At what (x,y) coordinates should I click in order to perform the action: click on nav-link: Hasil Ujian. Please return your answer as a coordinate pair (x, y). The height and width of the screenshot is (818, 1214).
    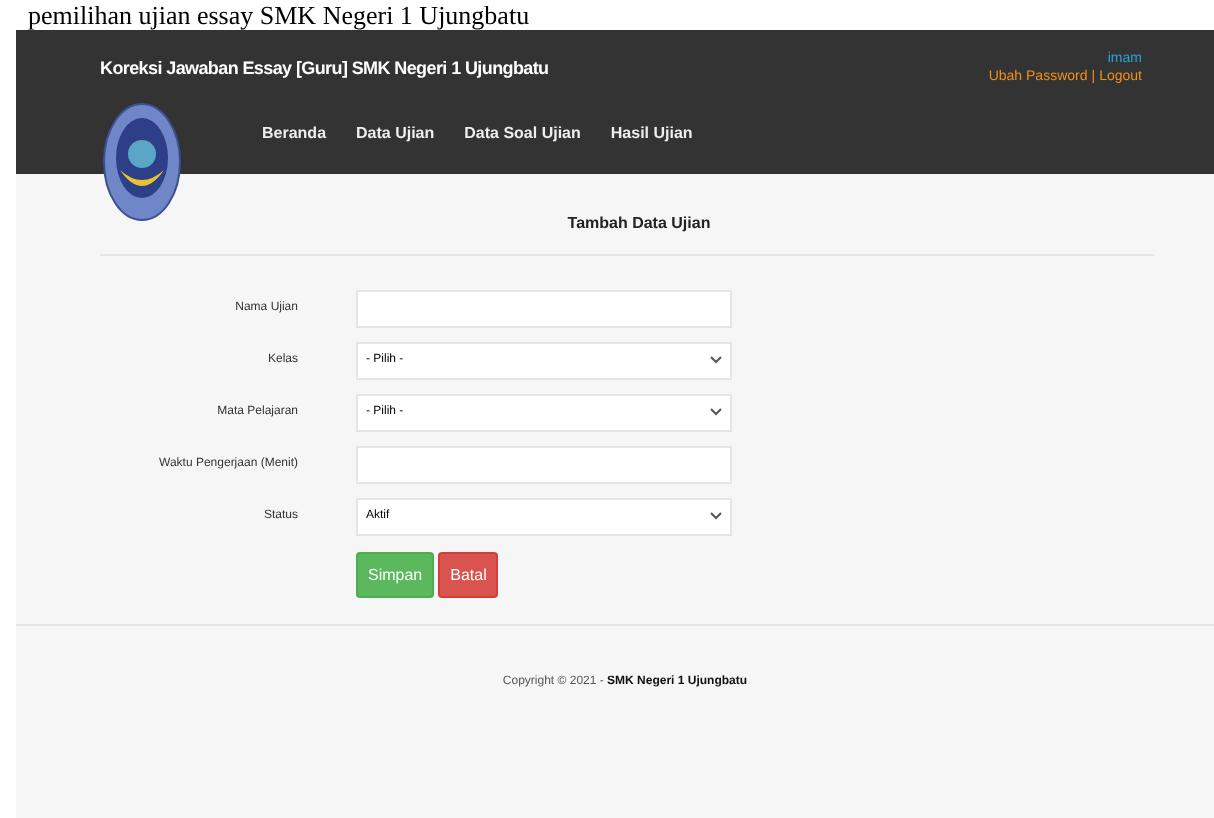
    Looking at the image, I should click on (651, 122).